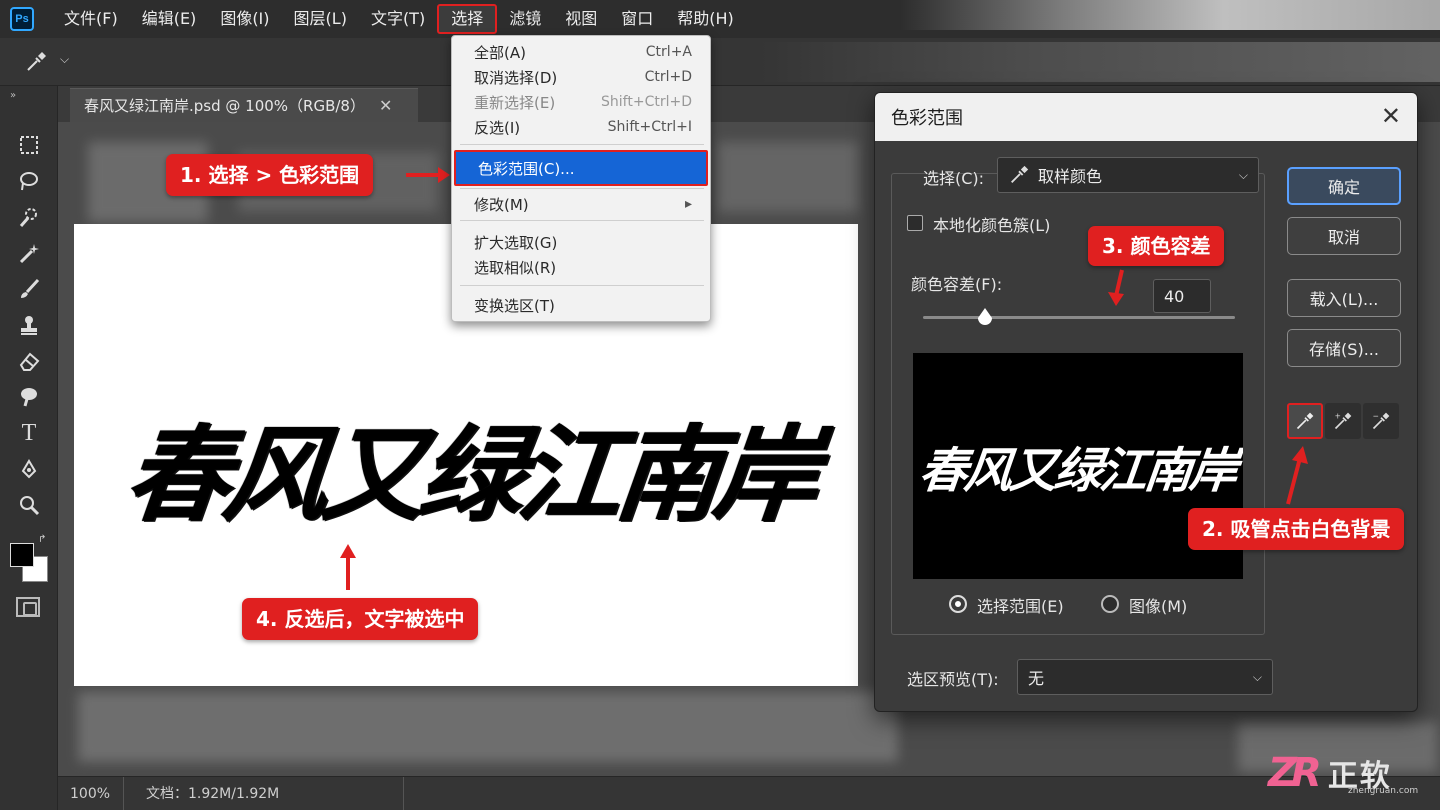 The height and width of the screenshot is (810, 1440). I want to click on collapse-panel-icon: », so click(13, 95).